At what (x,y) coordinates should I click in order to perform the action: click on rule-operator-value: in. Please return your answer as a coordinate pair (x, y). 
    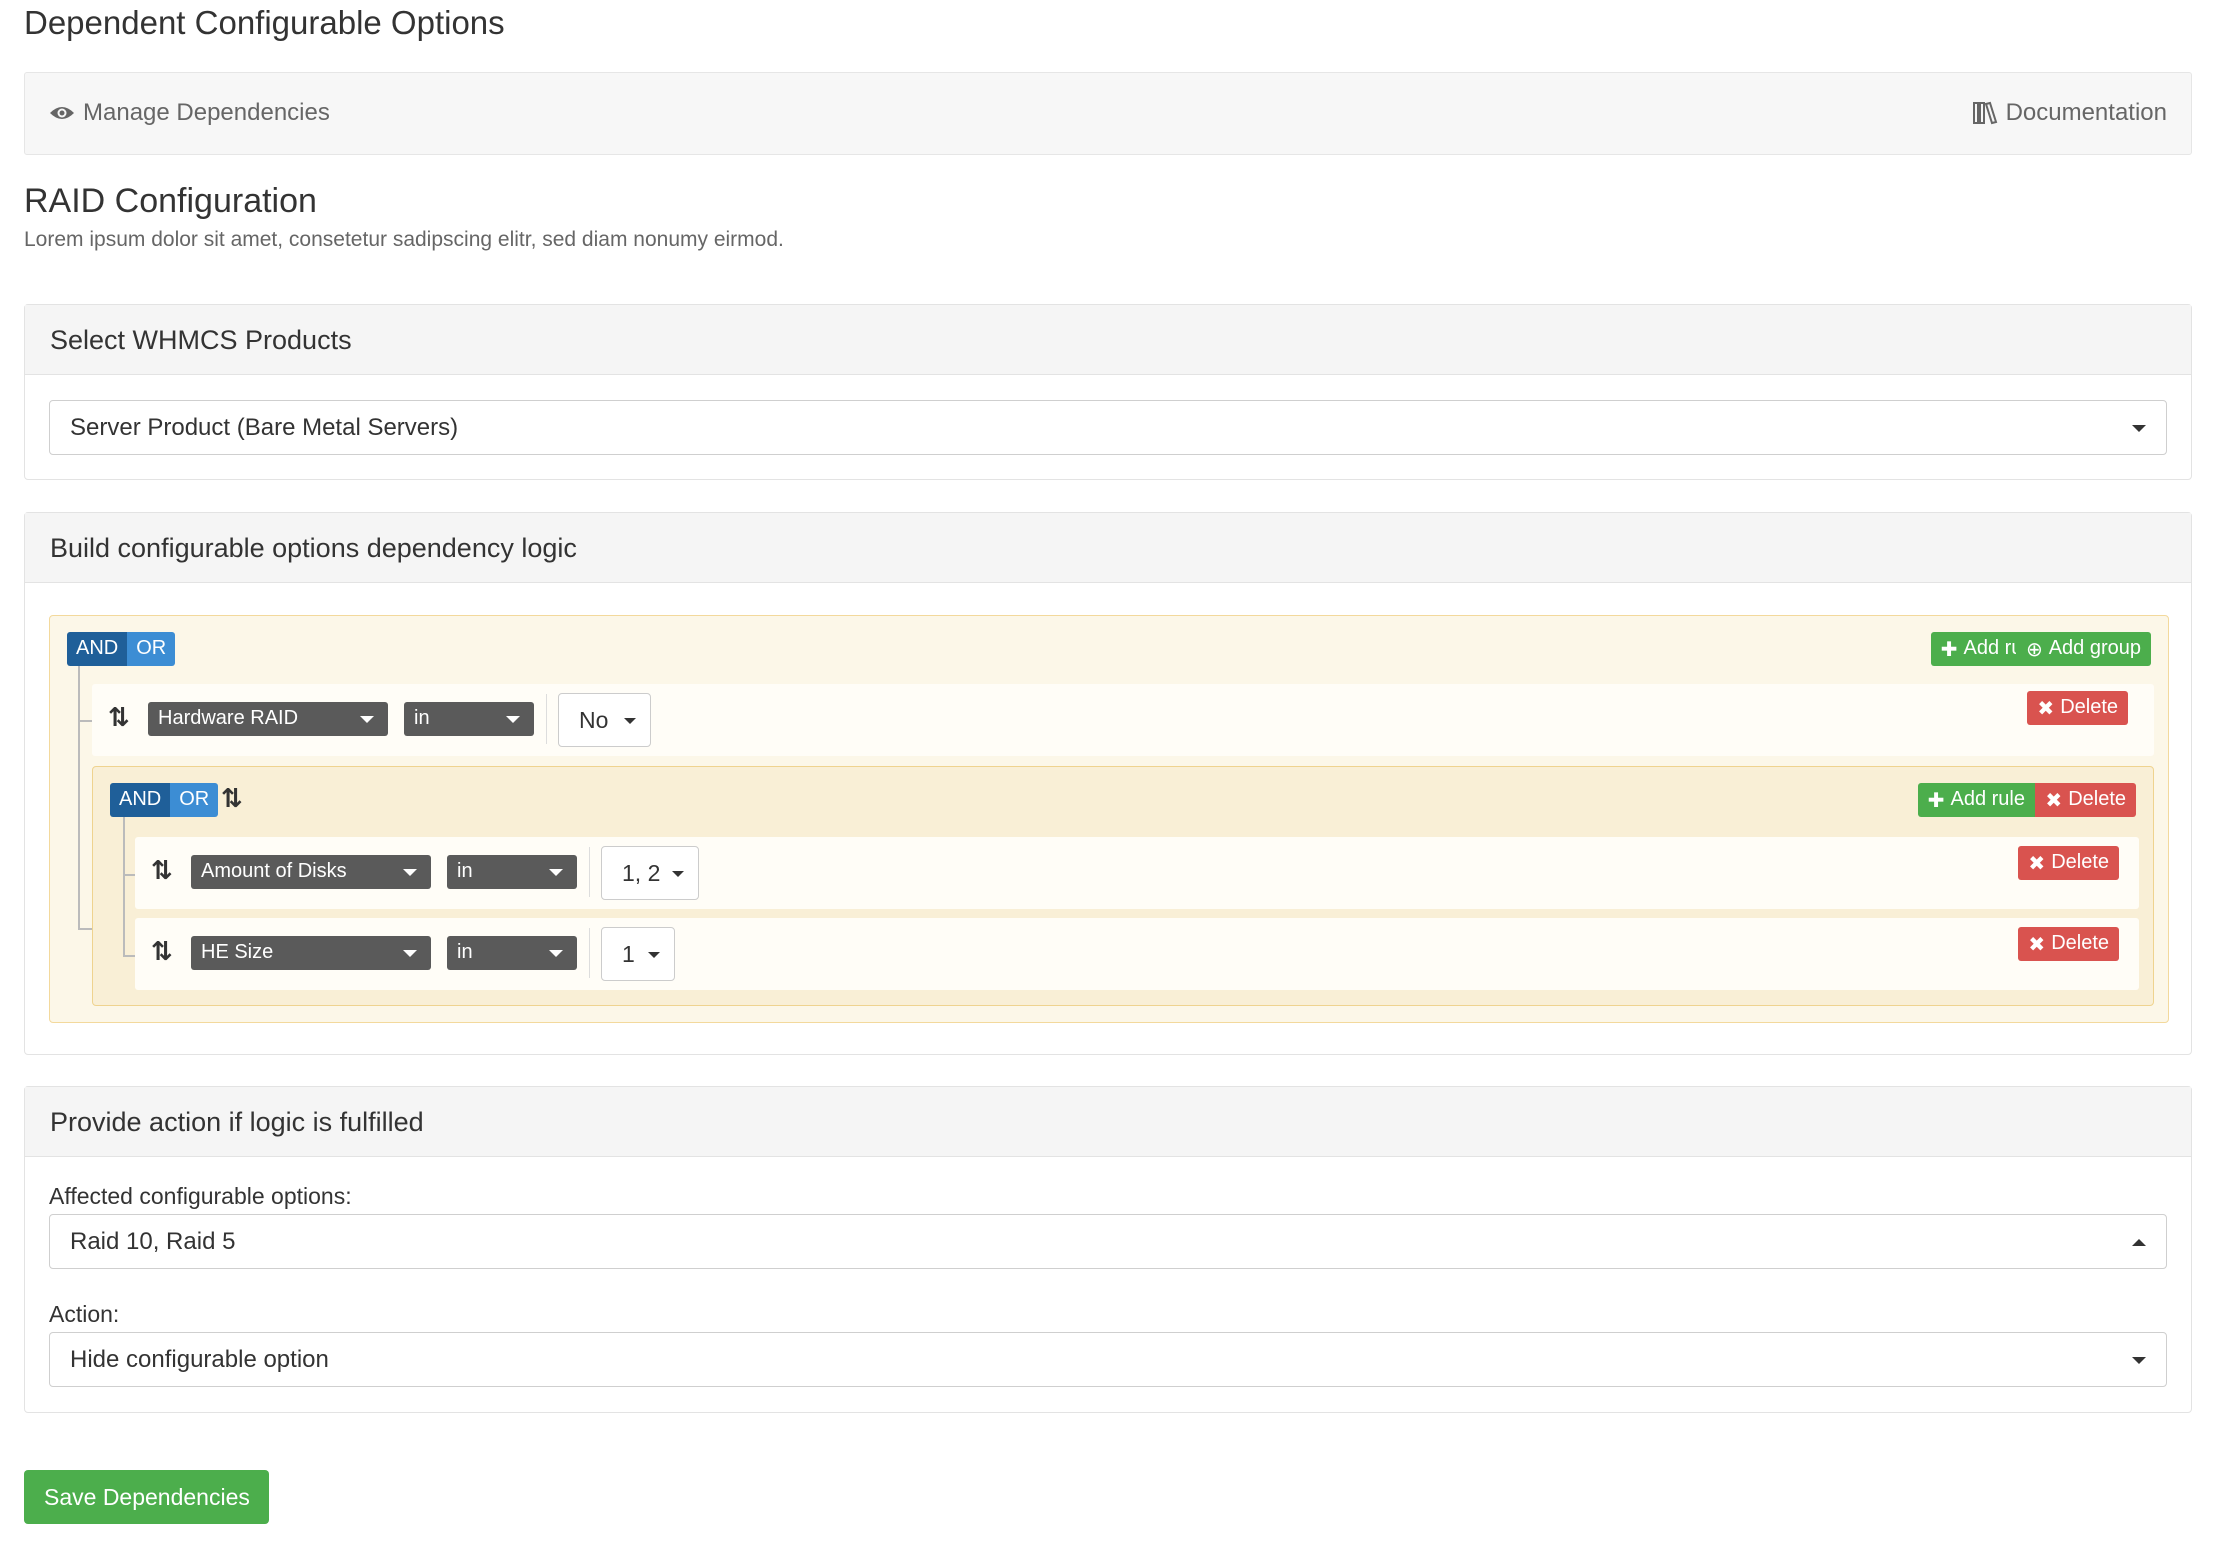
    Looking at the image, I should click on (422, 718).